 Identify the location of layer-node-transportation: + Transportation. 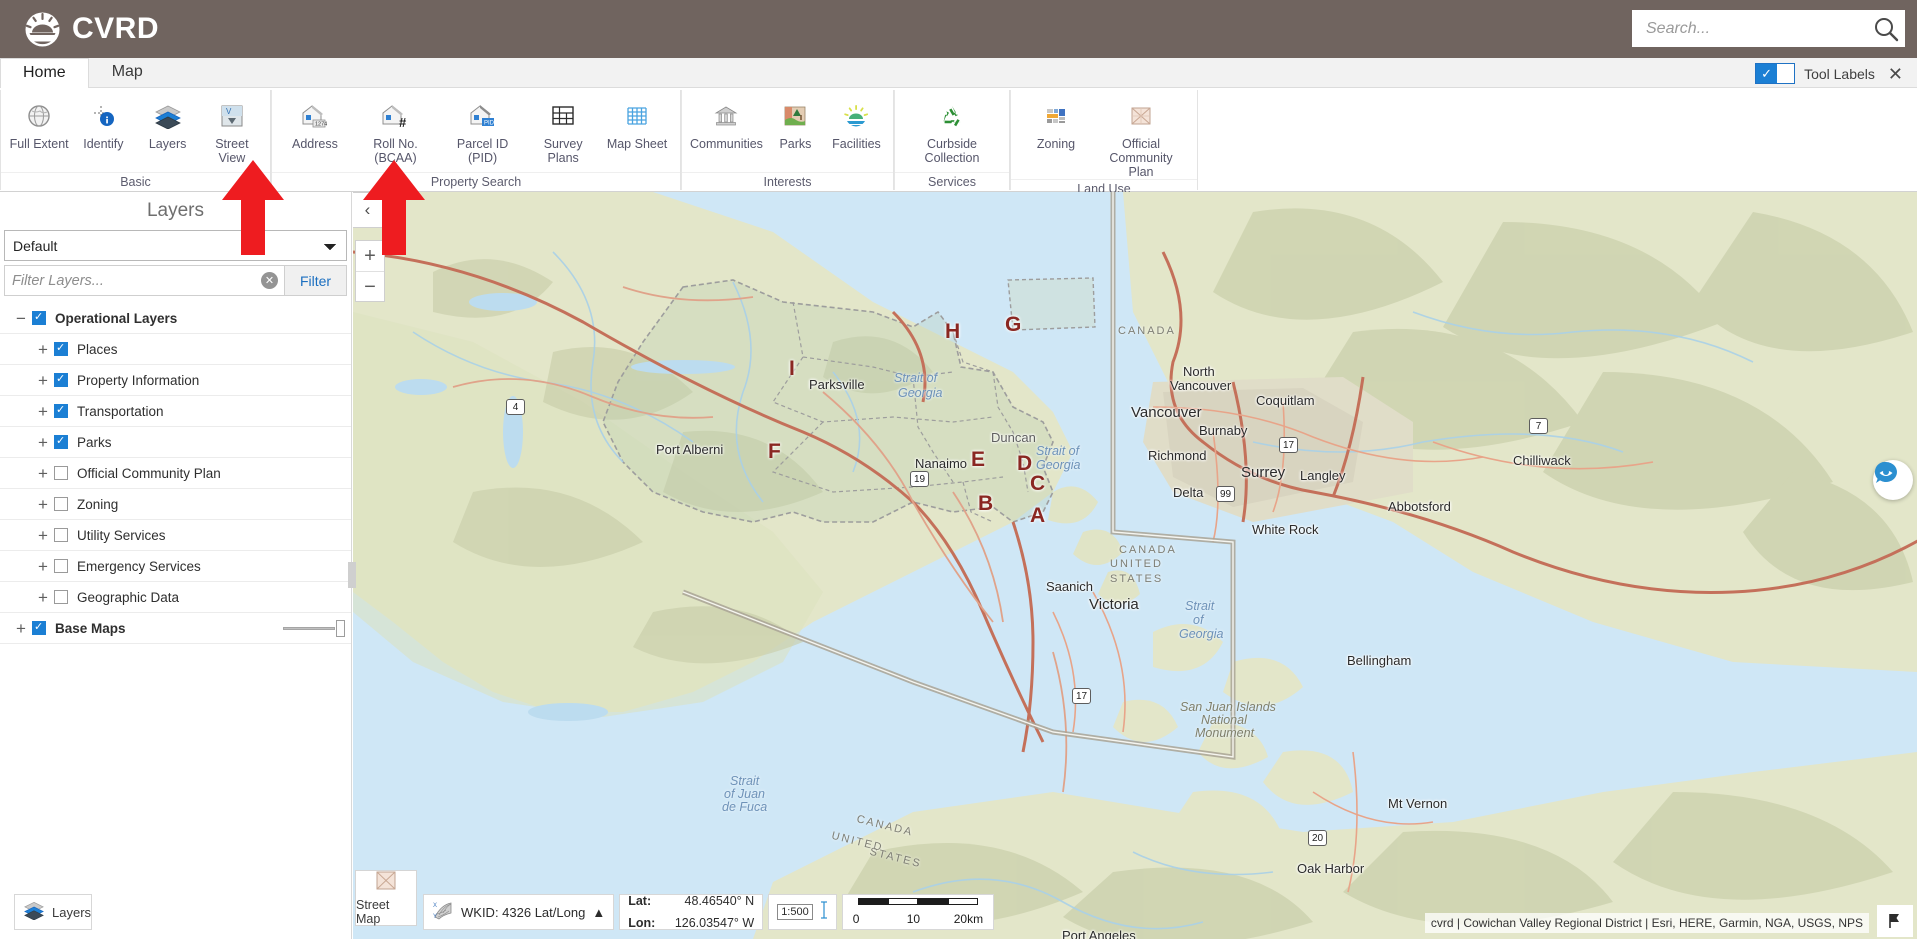
(175, 411).